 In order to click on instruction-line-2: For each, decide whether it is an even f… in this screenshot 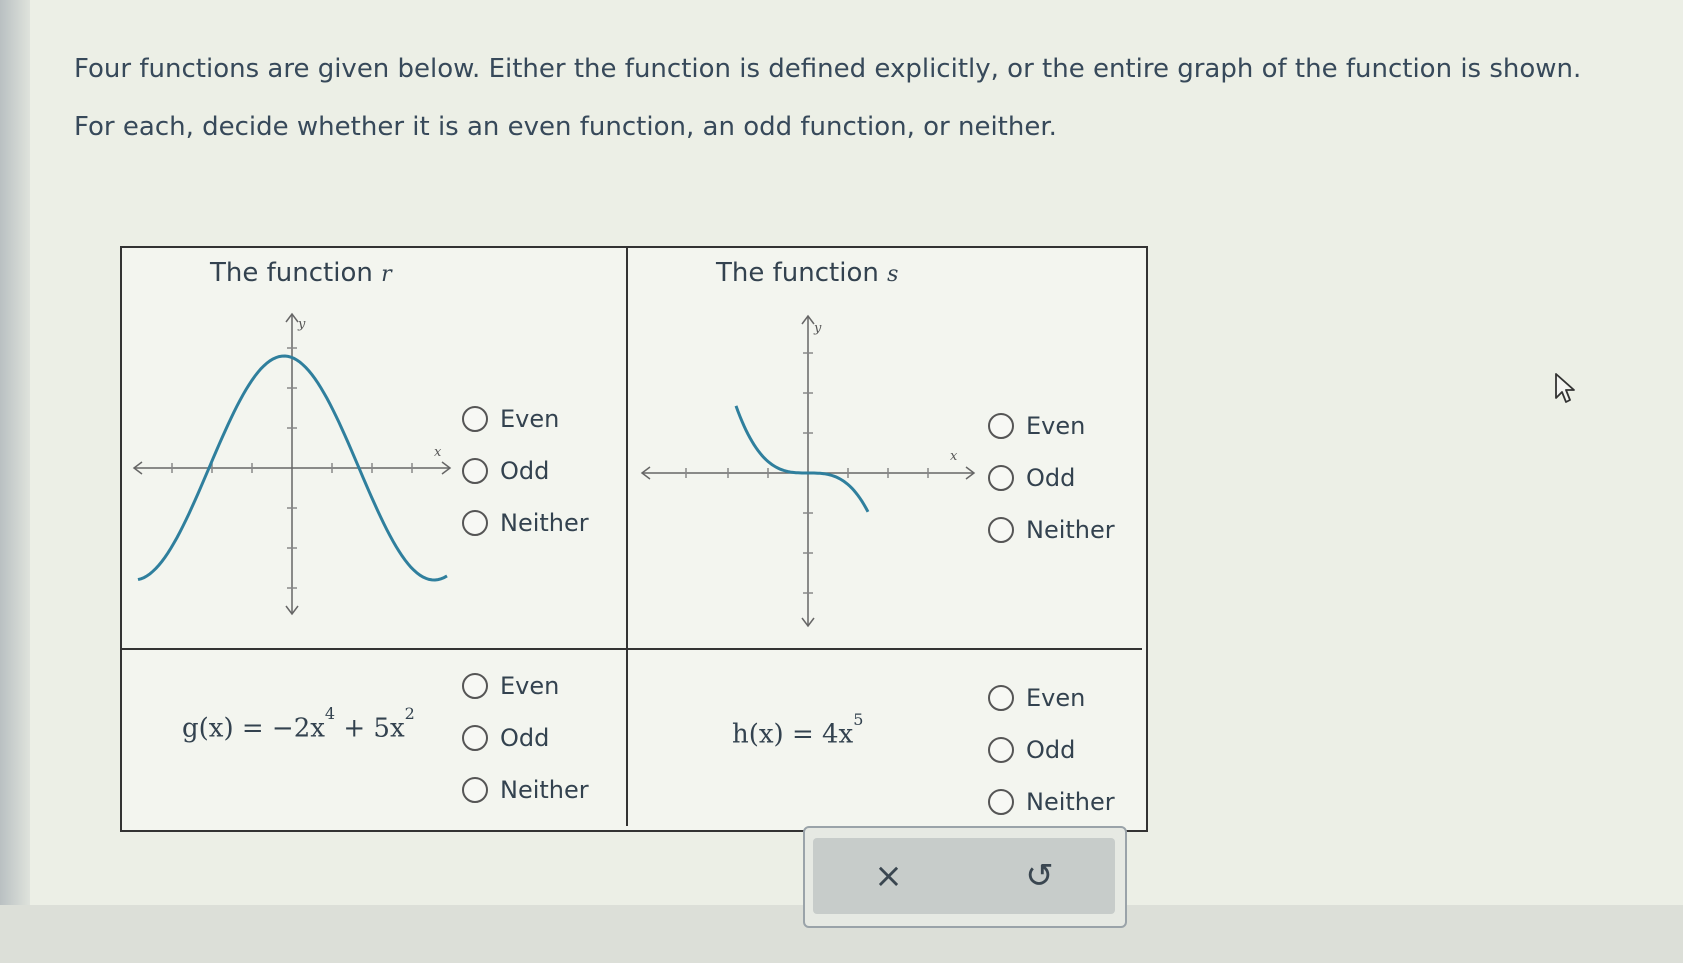, I will do `click(565, 127)`.